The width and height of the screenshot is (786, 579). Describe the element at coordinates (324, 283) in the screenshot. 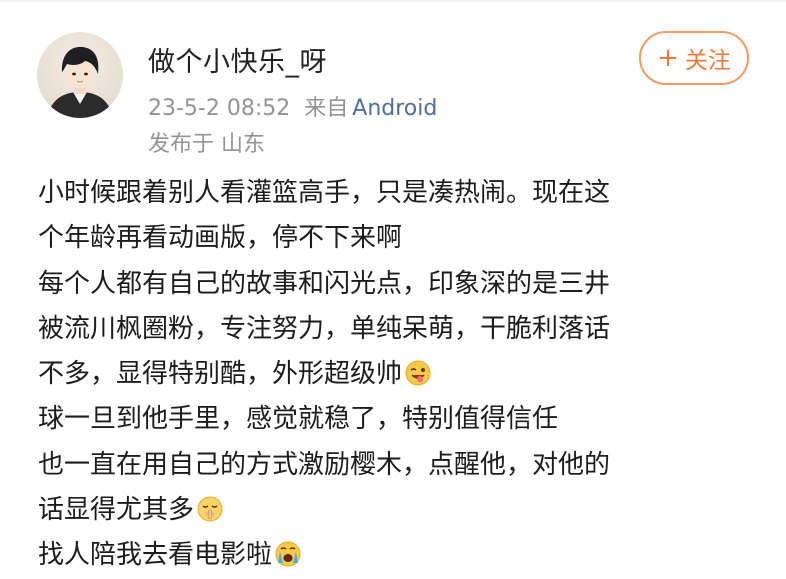

I see `content-line: 每个人都有自己的故事和闪光点，印象深的是三井` at that location.